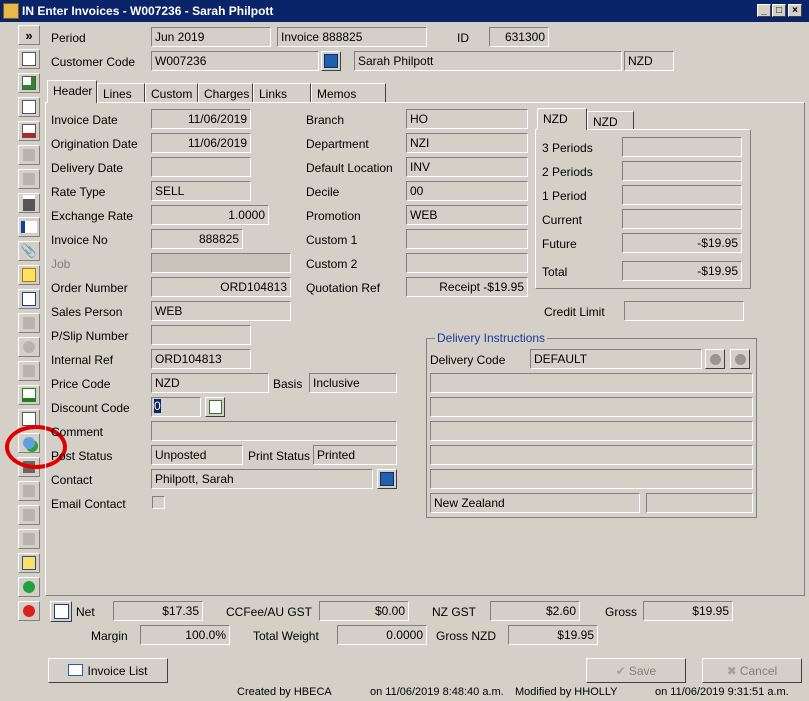  What do you see at coordinates (117, 671) in the screenshot?
I see `invoice-list-label: Invoice List` at bounding box center [117, 671].